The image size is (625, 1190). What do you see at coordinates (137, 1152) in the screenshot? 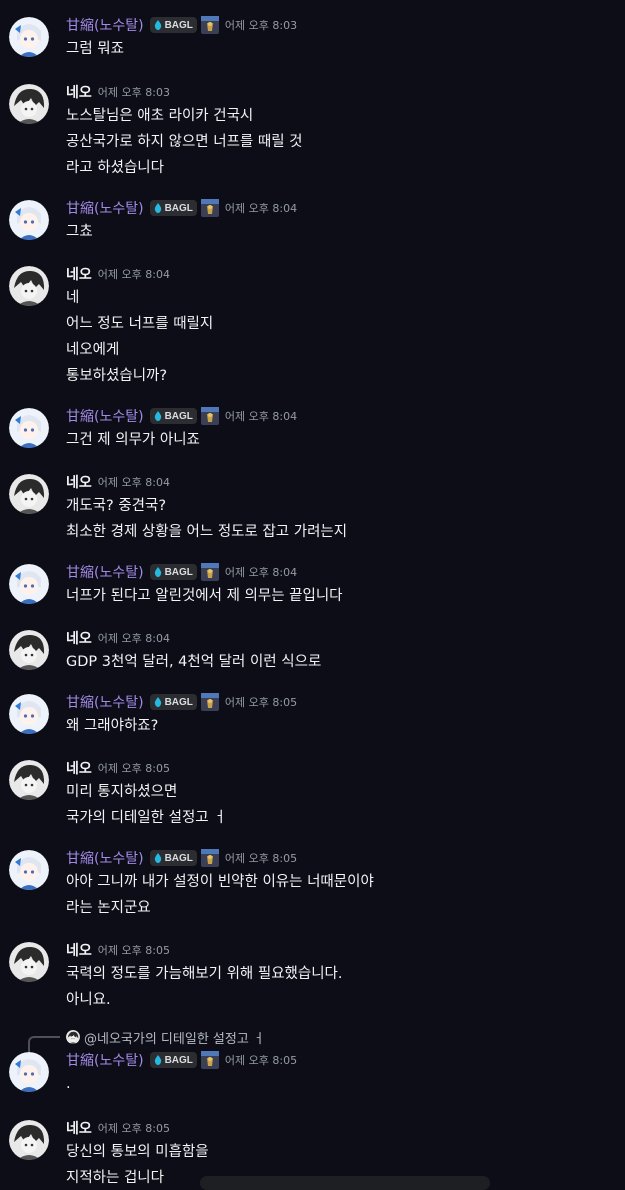
I see `message-text: 당신의 통보의 미흡함을` at bounding box center [137, 1152].